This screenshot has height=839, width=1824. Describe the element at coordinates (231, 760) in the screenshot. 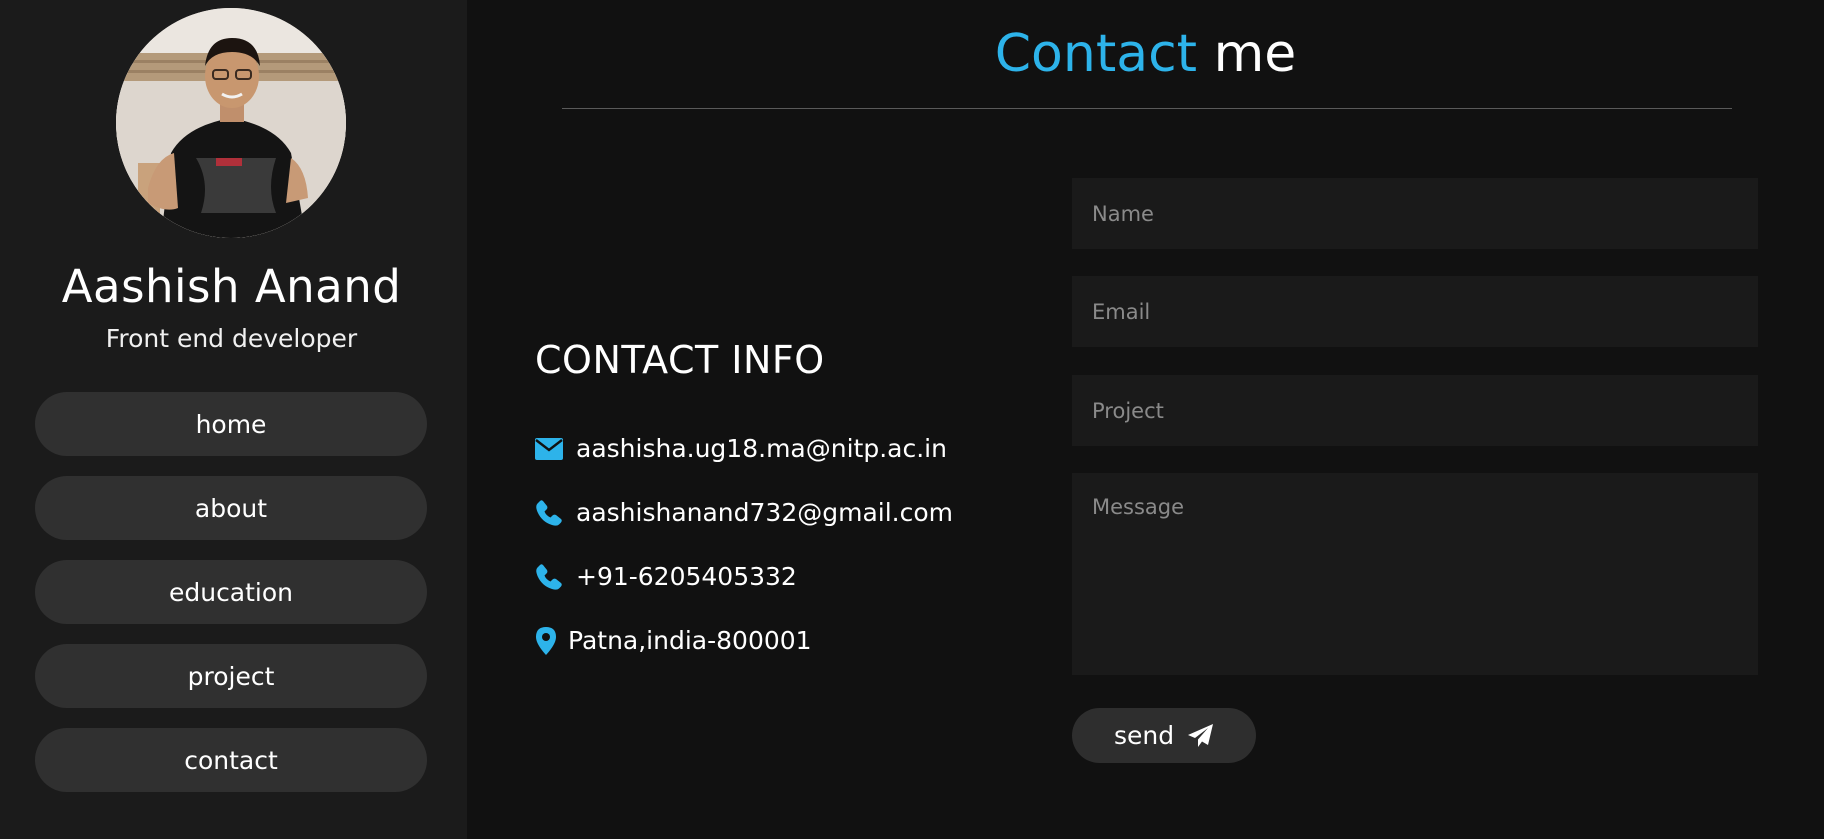

I see `nav-item-contact: contact` at that location.